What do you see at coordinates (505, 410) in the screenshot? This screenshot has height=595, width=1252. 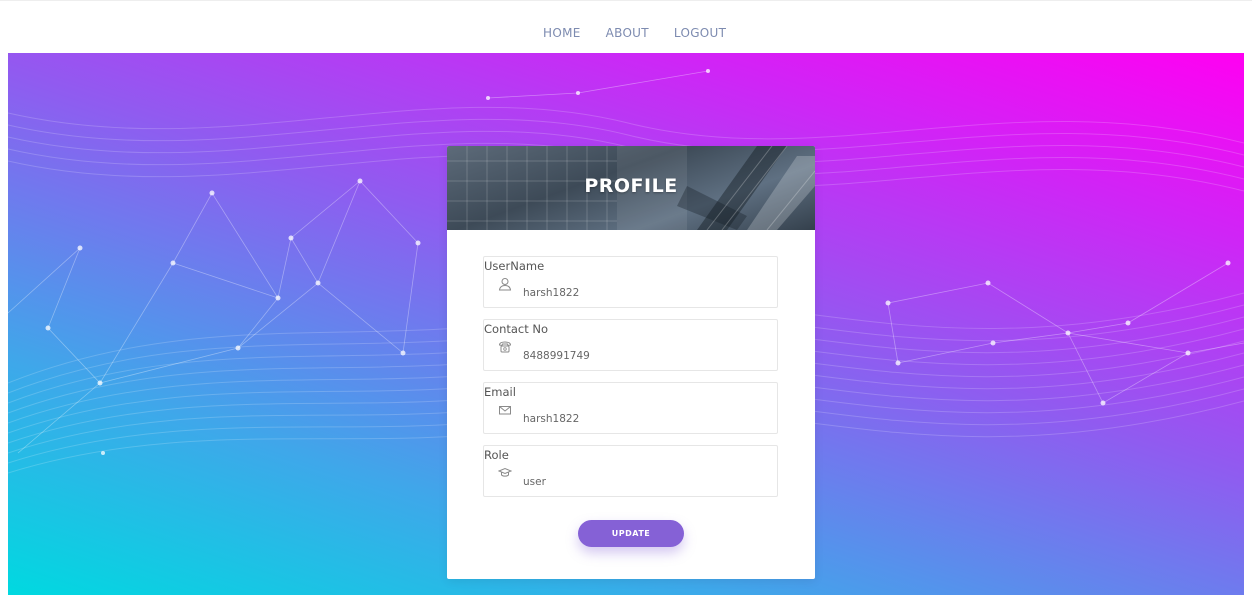 I see `envelope-icon` at bounding box center [505, 410].